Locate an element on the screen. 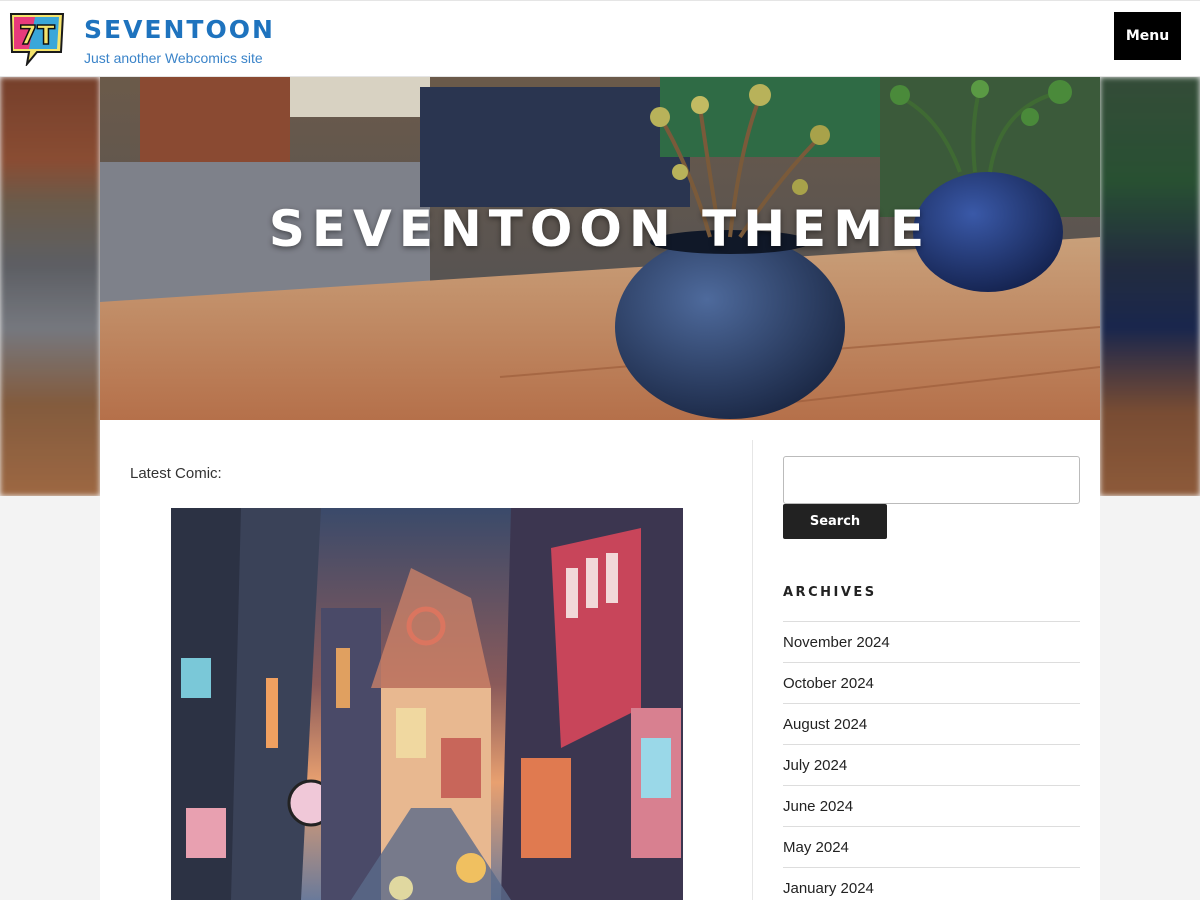 Image resolution: width=1200 pixels, height=900 pixels. site-logo-icon: 7T is located at coordinates (38, 40).